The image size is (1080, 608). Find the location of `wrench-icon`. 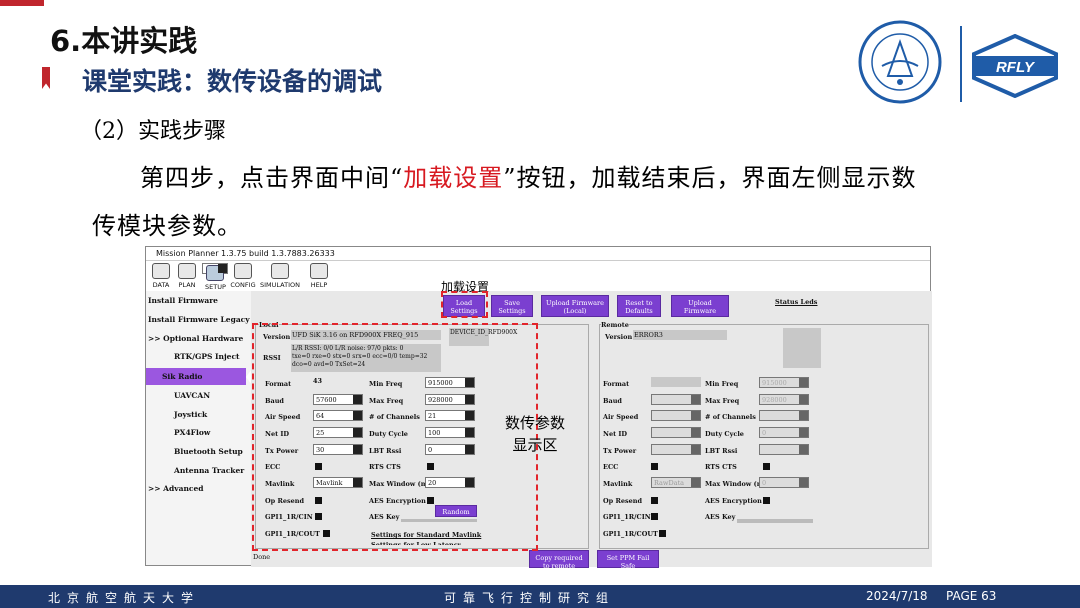

wrench-icon is located at coordinates (243, 271).